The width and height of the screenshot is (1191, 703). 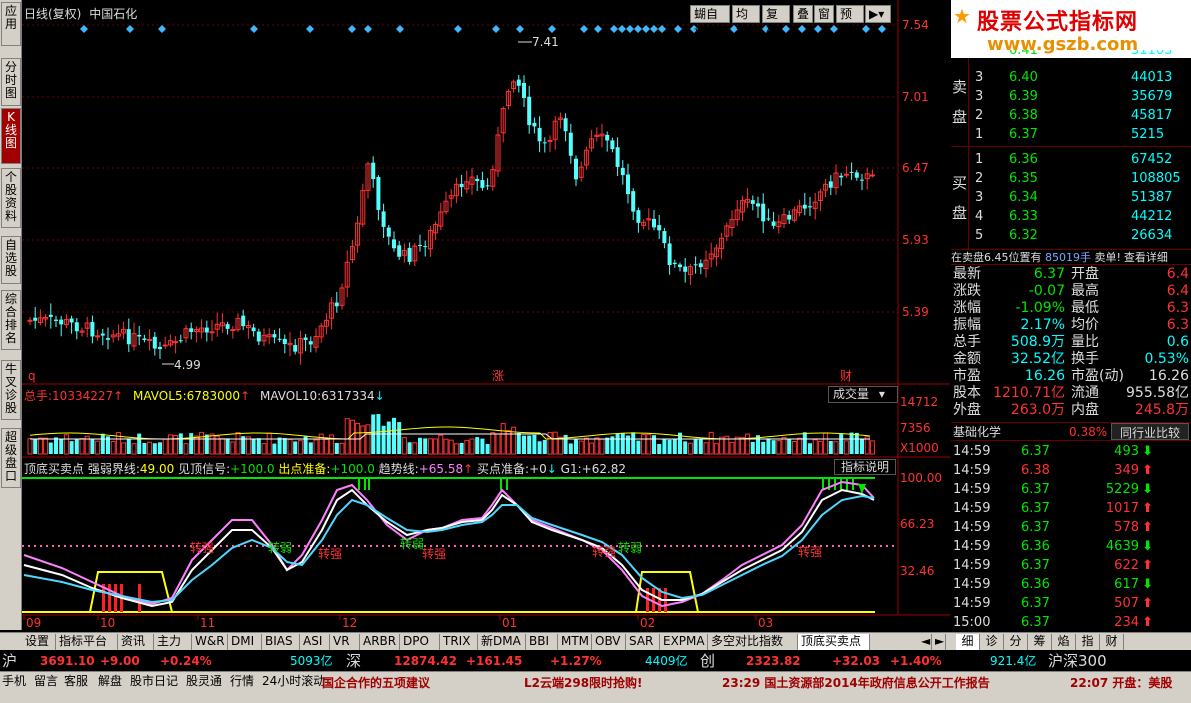 What do you see at coordinates (39, 642) in the screenshot?
I see `indicator-tab-0: 设置` at bounding box center [39, 642].